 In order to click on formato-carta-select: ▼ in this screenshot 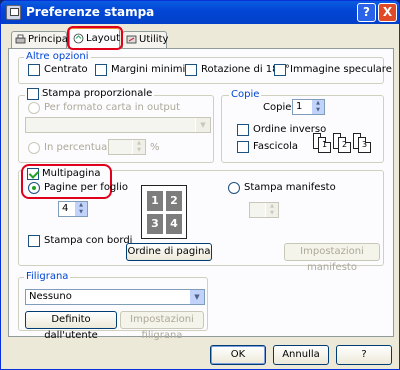, I will do `click(118, 125)`.